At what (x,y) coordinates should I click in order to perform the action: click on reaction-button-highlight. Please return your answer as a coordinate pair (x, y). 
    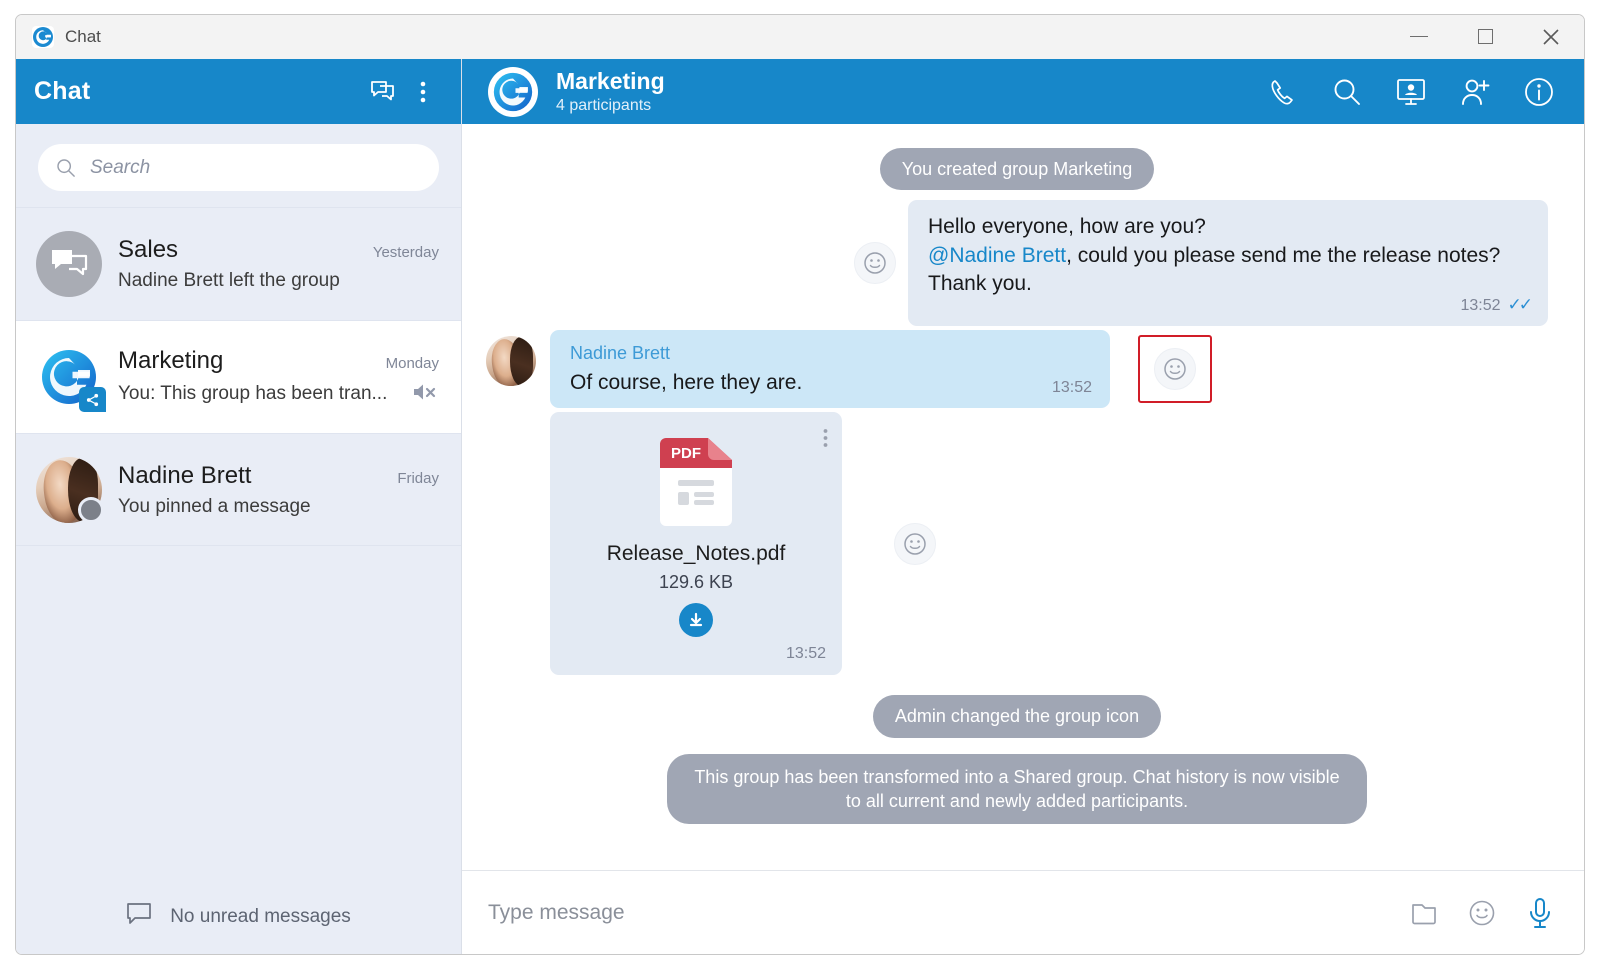
    Looking at the image, I should click on (1175, 369).